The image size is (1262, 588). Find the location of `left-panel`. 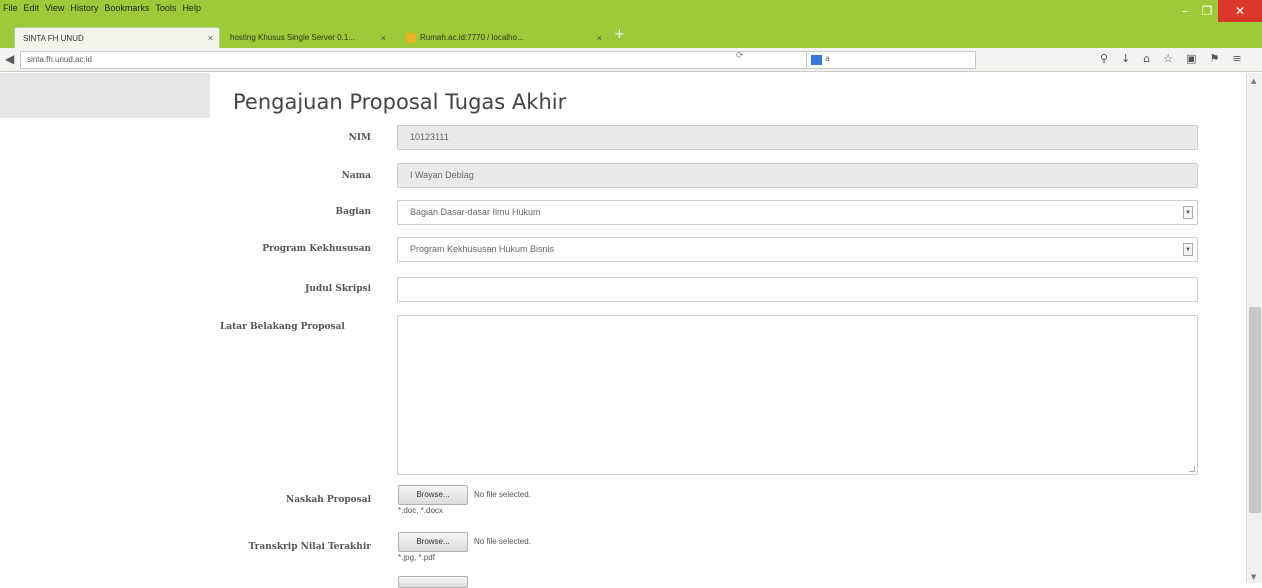

left-panel is located at coordinates (105, 95).